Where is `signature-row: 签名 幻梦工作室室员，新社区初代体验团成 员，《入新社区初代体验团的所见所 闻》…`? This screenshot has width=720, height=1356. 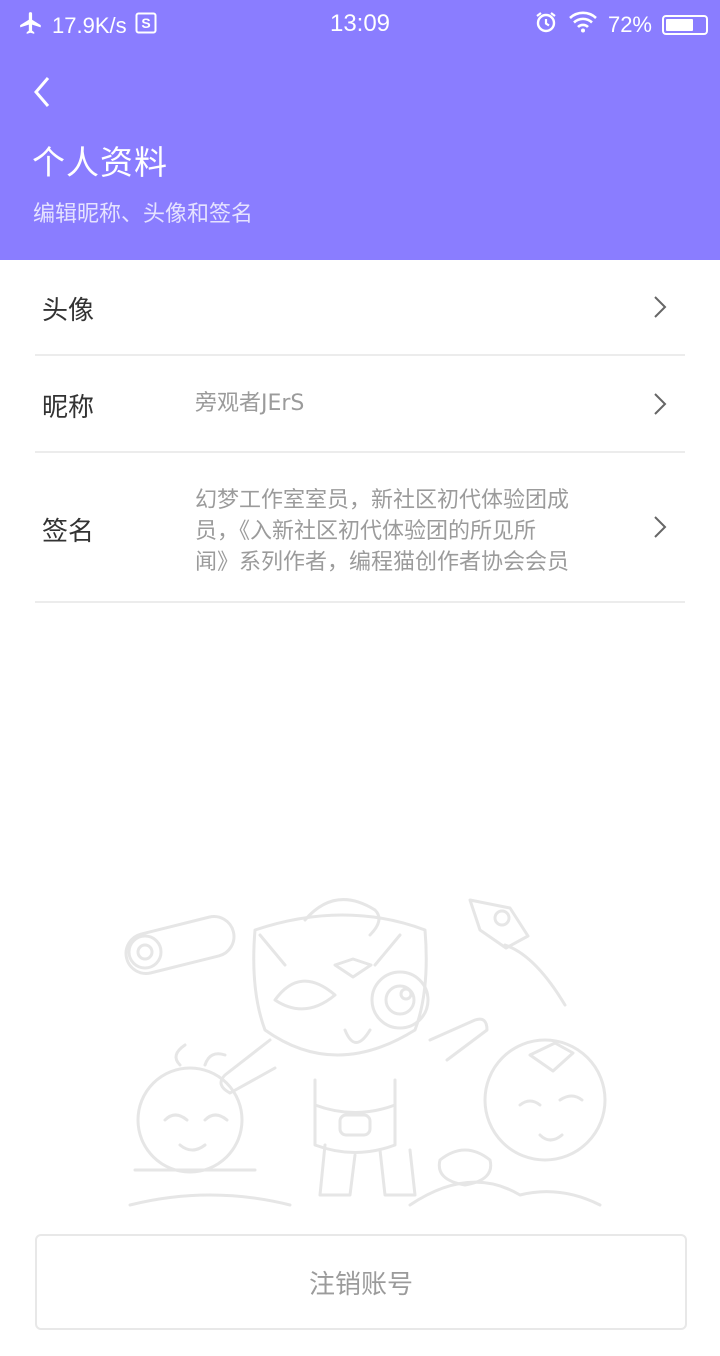 signature-row: 签名 幻梦工作室室员，新社区初代体验团成 员，《入新社区初代体验团的所见所 闻》… is located at coordinates (360, 528).